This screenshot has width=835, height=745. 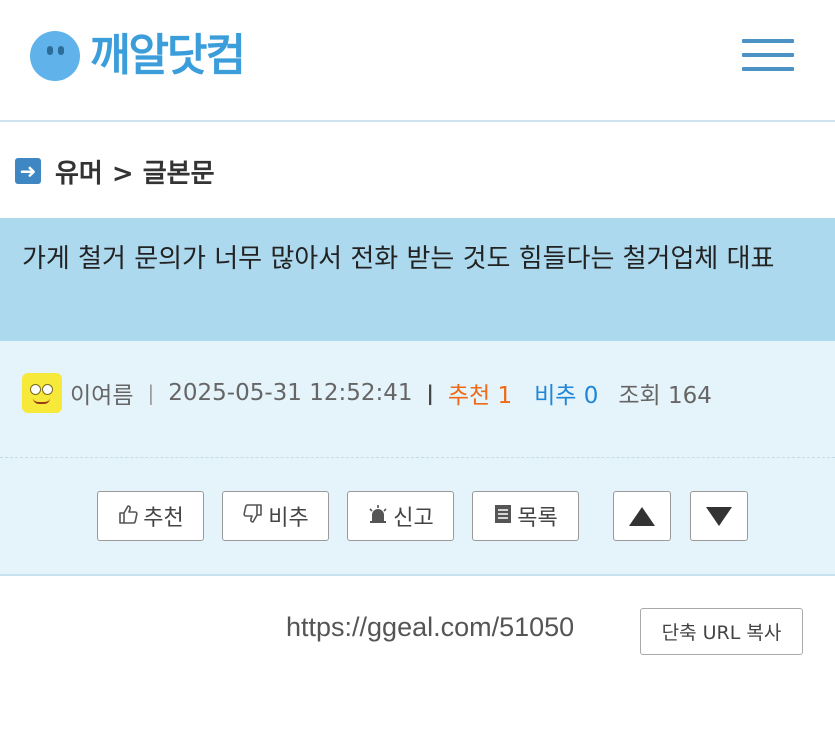 I want to click on post-datetime: 2025-05-31 12:52:41, so click(x=290, y=393).